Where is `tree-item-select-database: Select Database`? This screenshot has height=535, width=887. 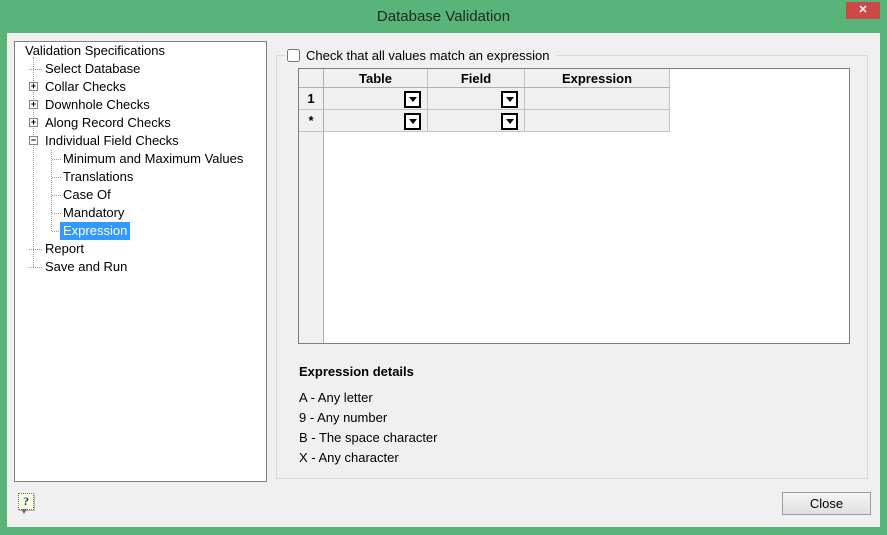 tree-item-select-database: Select Database is located at coordinates (140, 69).